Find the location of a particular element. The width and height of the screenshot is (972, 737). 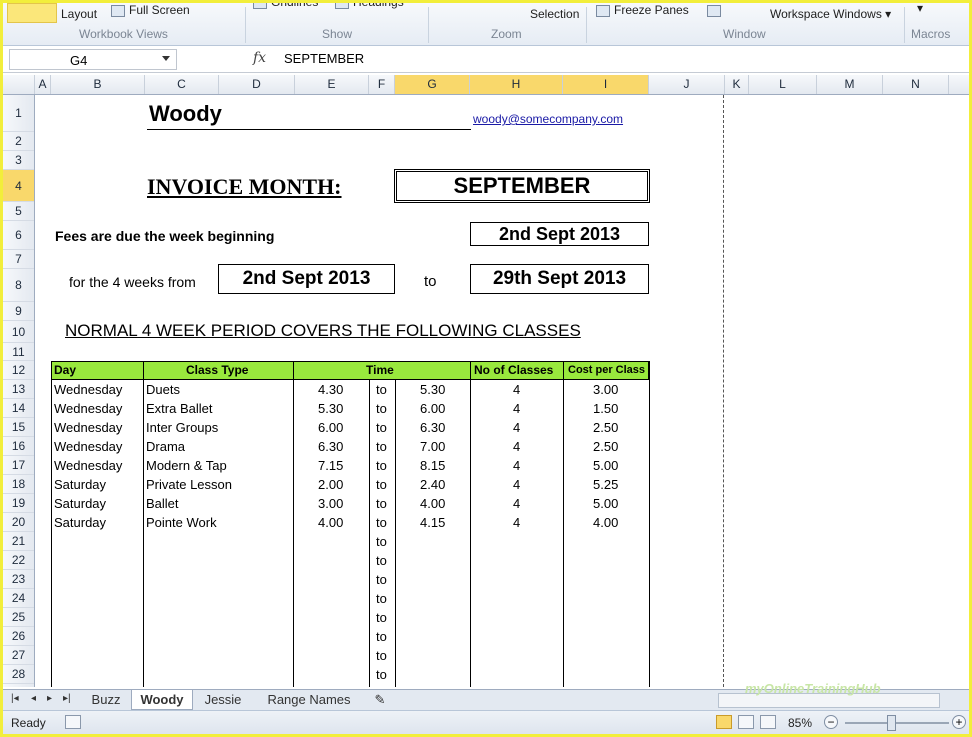

row-header: 10 is located at coordinates (18, 332).